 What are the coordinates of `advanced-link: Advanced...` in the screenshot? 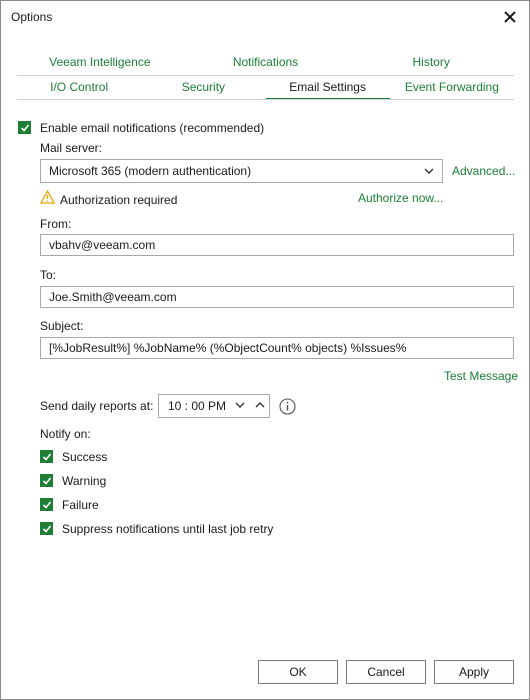 It's located at (483, 171).